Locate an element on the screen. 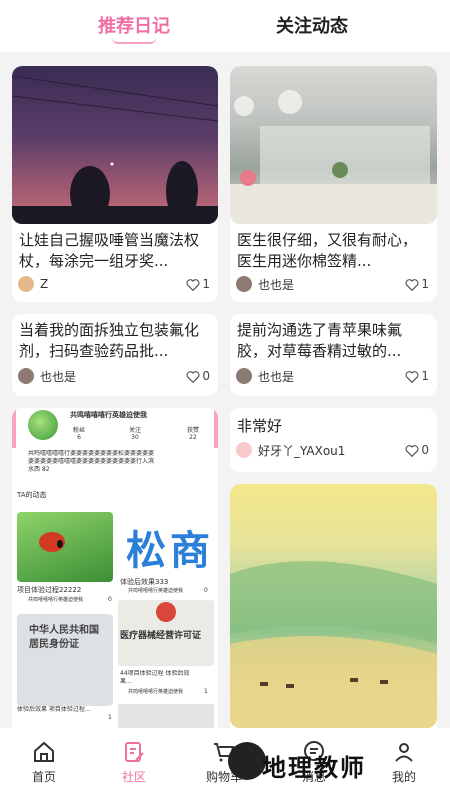 Image resolution: width=450 pixels, height=800 pixels. post-card: 让娃自己握吸唾管当魔法权杖，每涂完一组牙奖... Z 1 is located at coordinates (115, 184).